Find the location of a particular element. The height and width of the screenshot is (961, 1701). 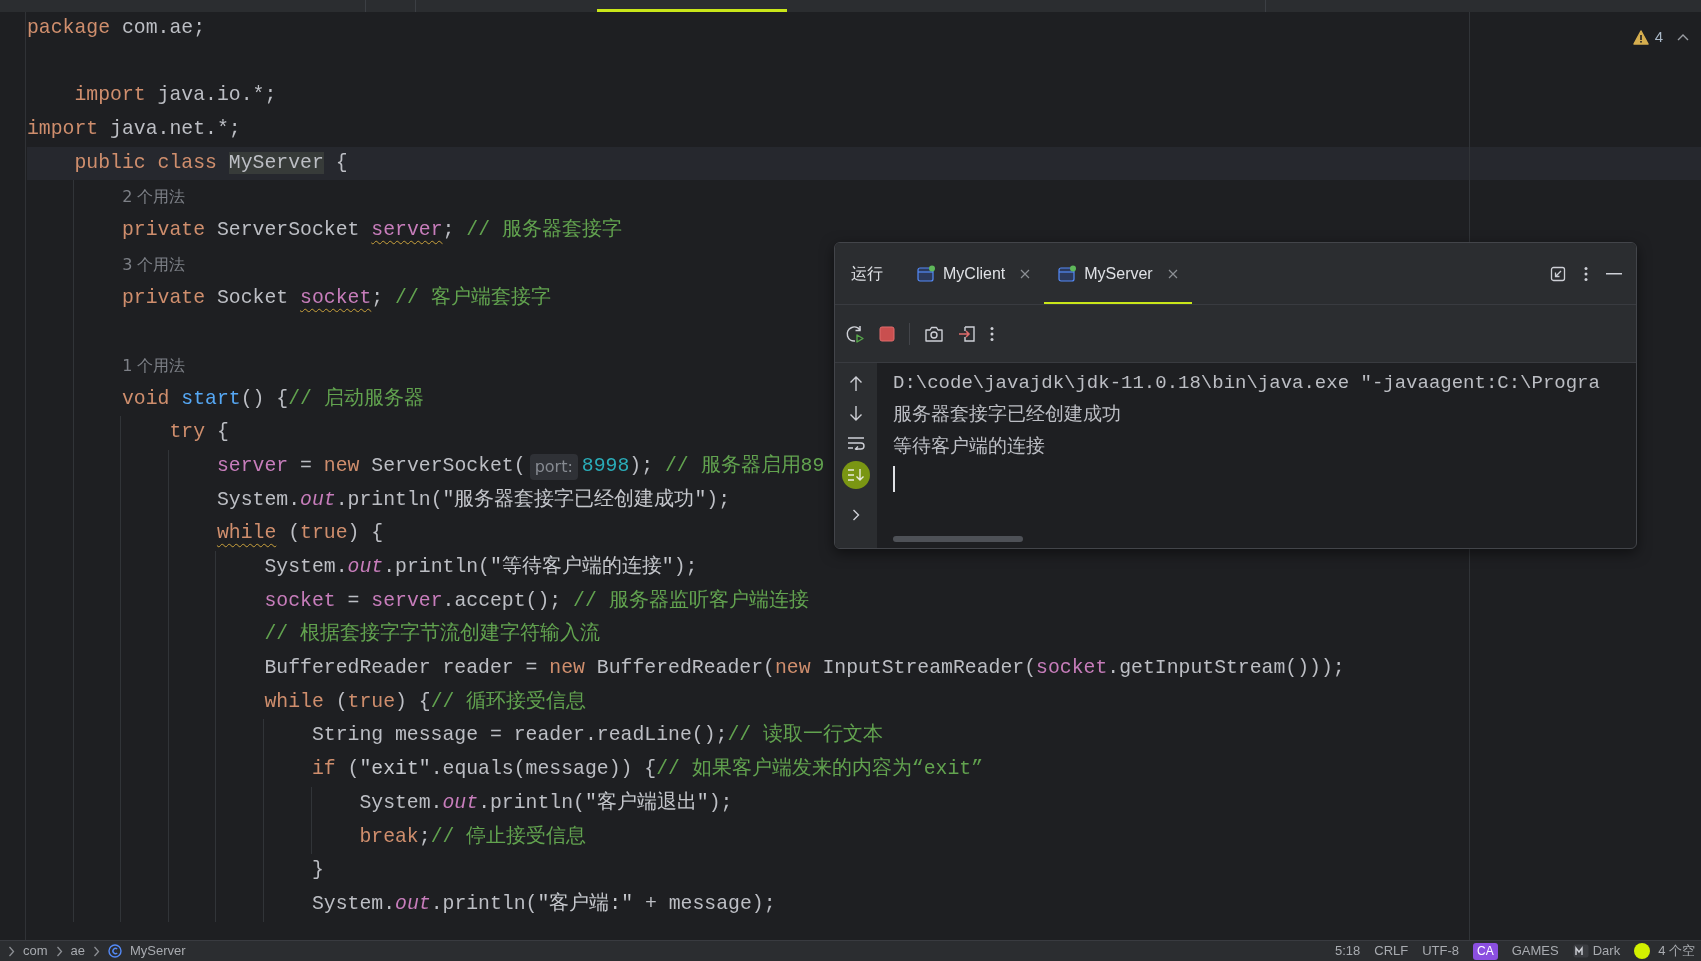

usage-hint: 2 个用法 is located at coordinates (154, 197).